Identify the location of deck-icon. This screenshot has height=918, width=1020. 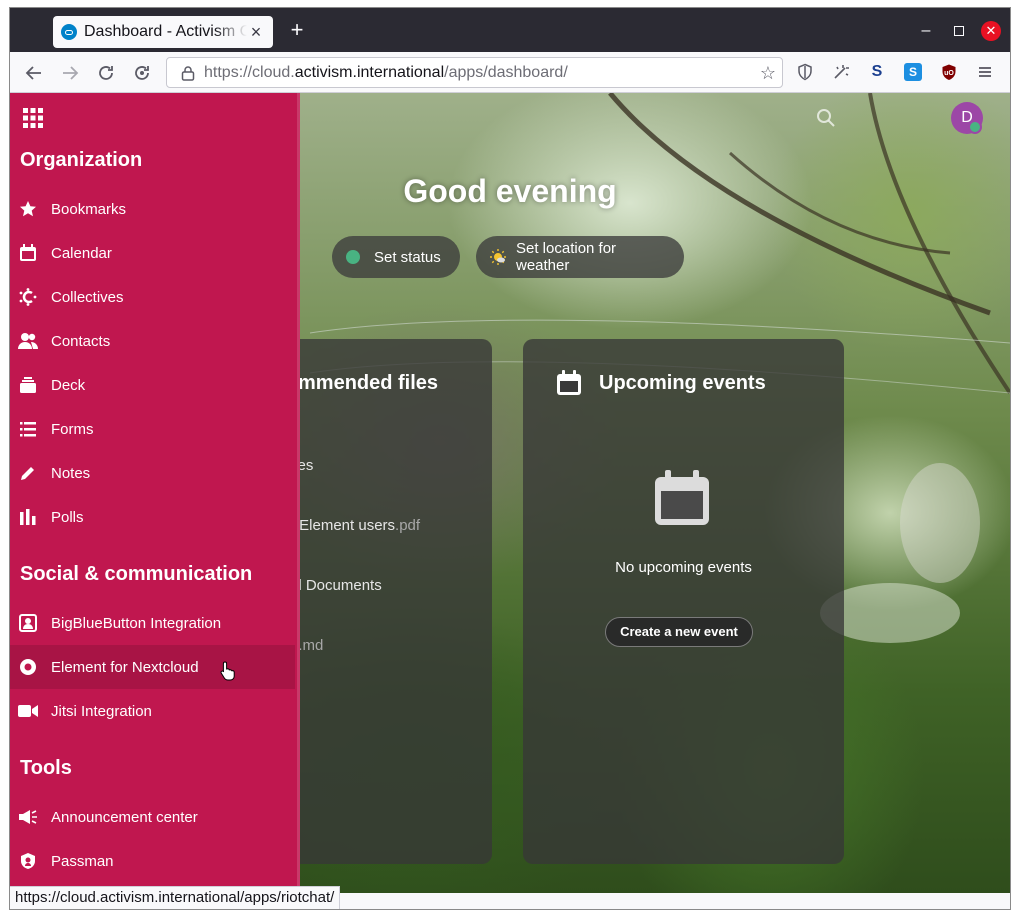
(28, 385).